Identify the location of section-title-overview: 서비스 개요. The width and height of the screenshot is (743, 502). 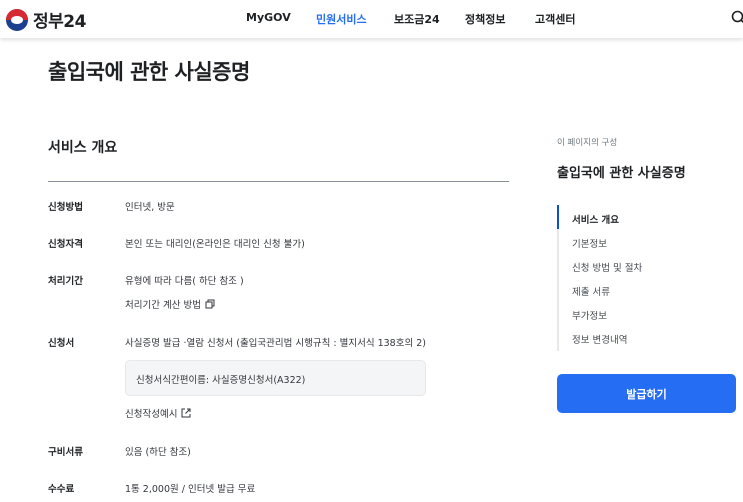
(83, 148).